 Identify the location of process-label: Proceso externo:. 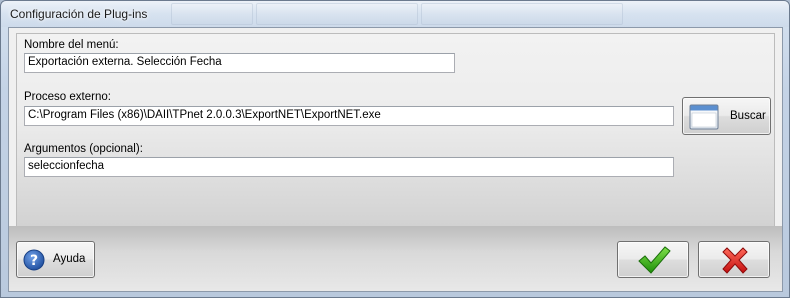
(67, 97).